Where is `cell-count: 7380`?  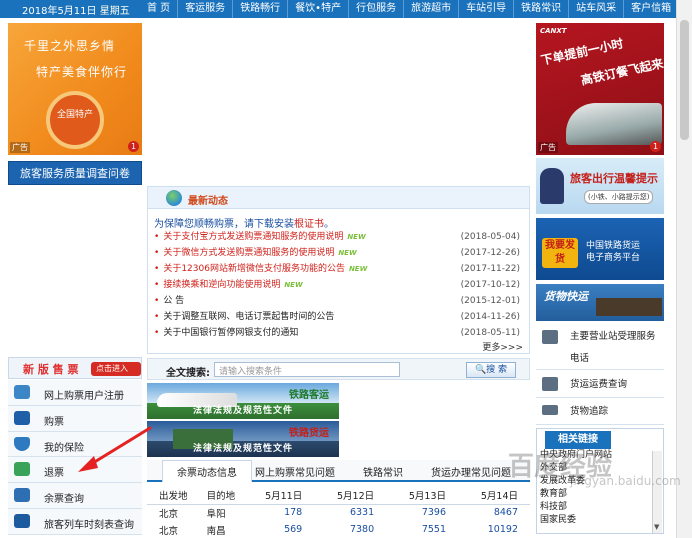
cell-count: 7380 is located at coordinates (350, 529).